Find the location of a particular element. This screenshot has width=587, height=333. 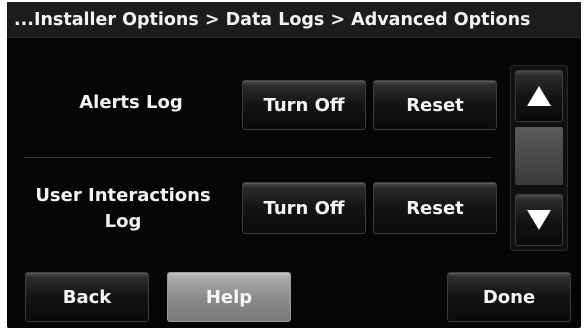

done-button: Done is located at coordinates (509, 297).